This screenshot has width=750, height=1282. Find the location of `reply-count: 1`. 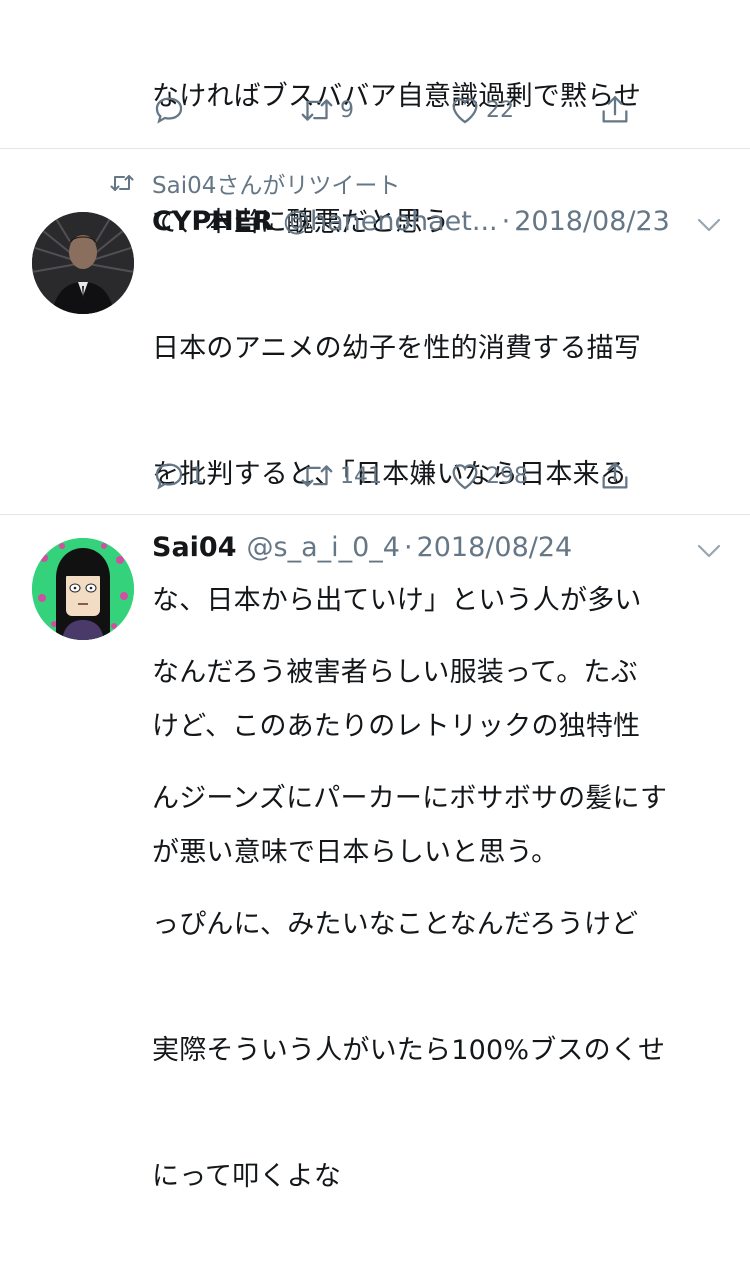

reply-count: 1 is located at coordinates (197, 476).